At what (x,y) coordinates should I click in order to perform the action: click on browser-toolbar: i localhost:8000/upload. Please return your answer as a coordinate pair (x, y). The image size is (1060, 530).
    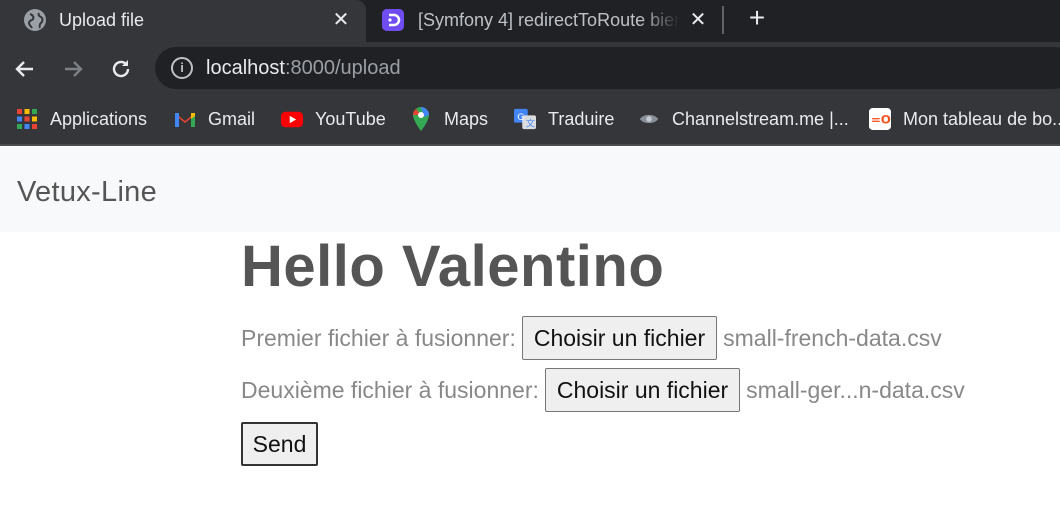
    Looking at the image, I should click on (530, 68).